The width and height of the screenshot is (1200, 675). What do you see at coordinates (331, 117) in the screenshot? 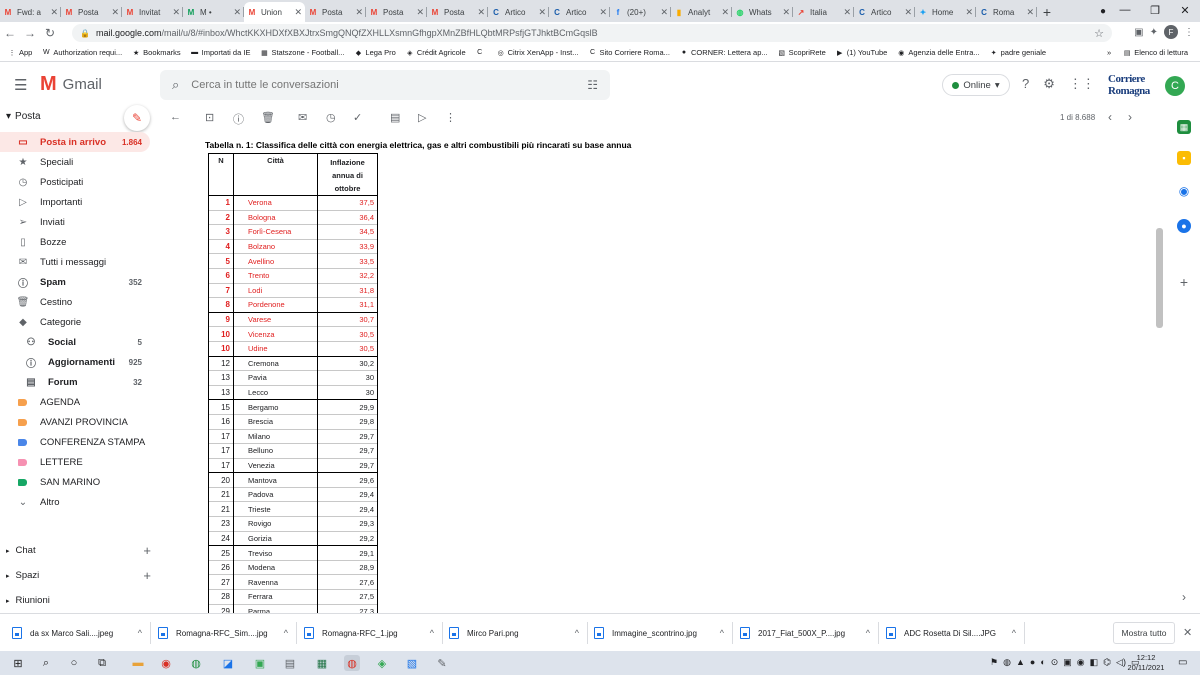
I see `snooze-icon: ◷` at bounding box center [331, 117].